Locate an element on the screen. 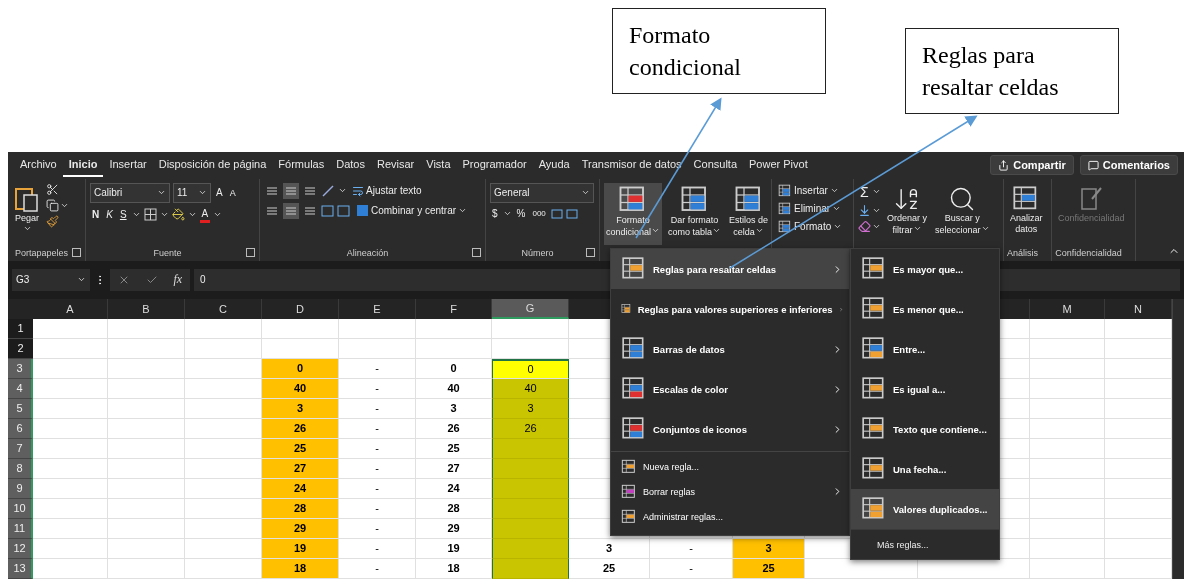 The image size is (1184, 579). font-style-button: N is located at coordinates (96, 215).